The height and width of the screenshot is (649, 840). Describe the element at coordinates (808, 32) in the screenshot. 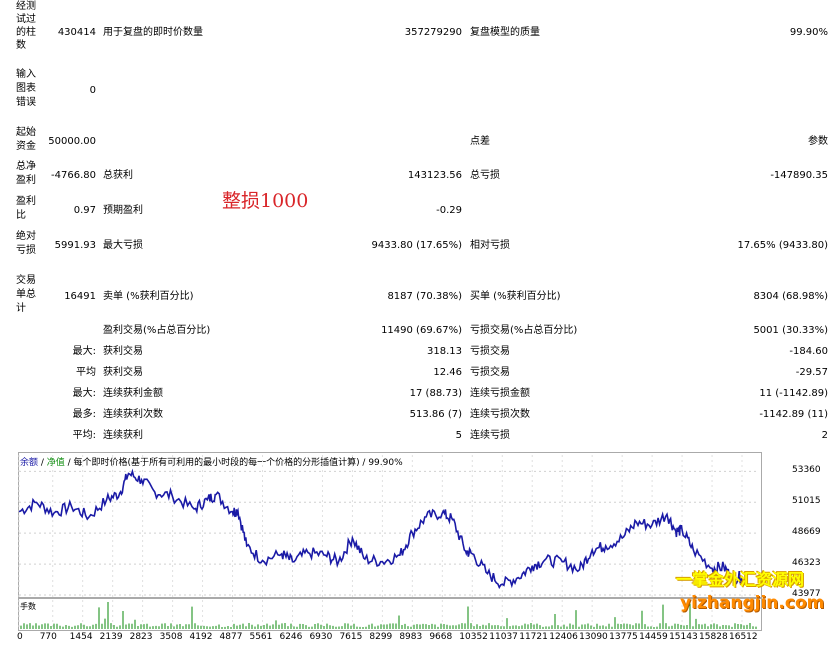

I see `quality-value: 99.90%` at that location.